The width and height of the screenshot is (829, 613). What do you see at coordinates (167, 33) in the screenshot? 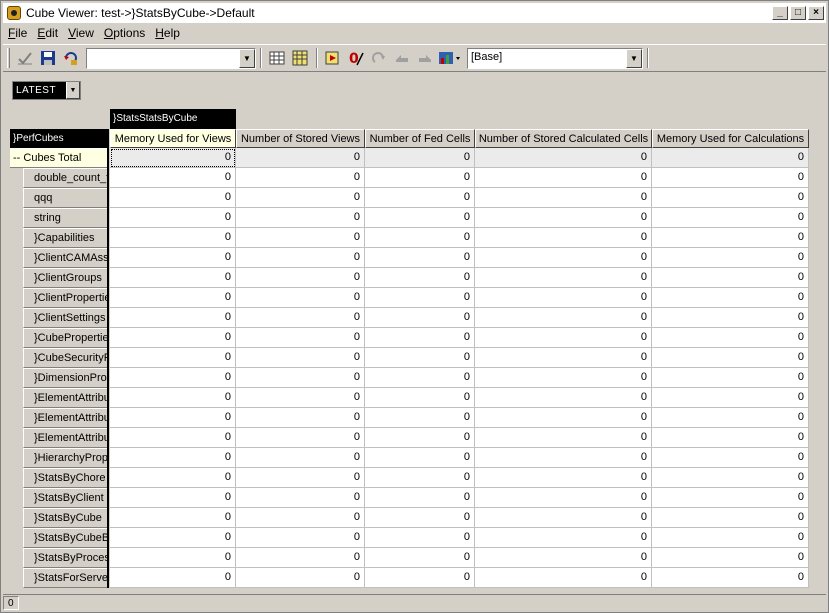
I see `menu-item: Help` at bounding box center [167, 33].